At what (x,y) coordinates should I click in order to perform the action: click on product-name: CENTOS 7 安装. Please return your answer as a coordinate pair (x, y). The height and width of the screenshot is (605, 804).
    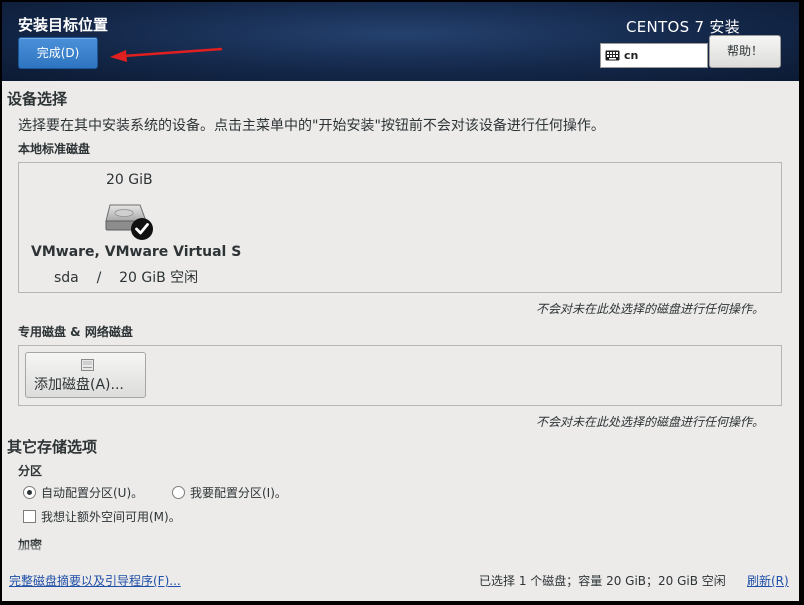
    Looking at the image, I should click on (682, 27).